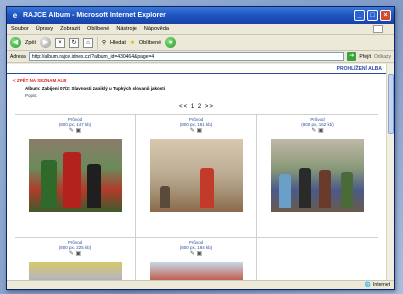 The height and width of the screenshot is (294, 403). I want to click on forward-arrow-icon: ▶, so click(46, 42).